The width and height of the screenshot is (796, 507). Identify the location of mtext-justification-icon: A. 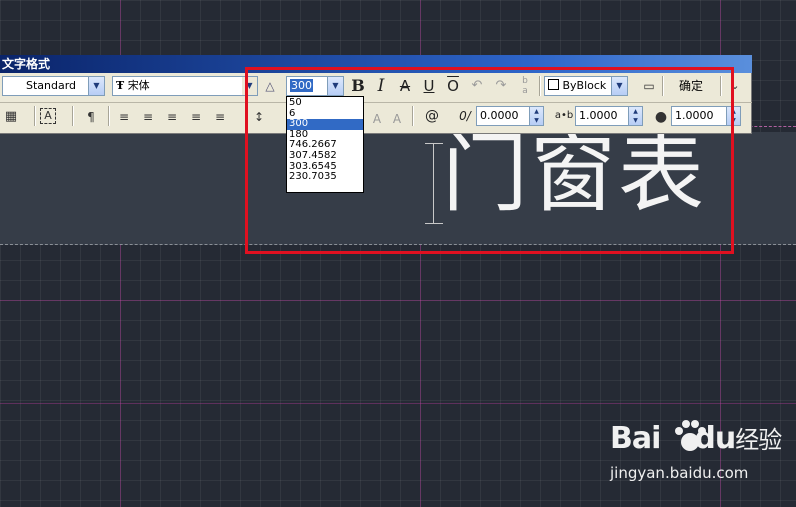
(48, 116).